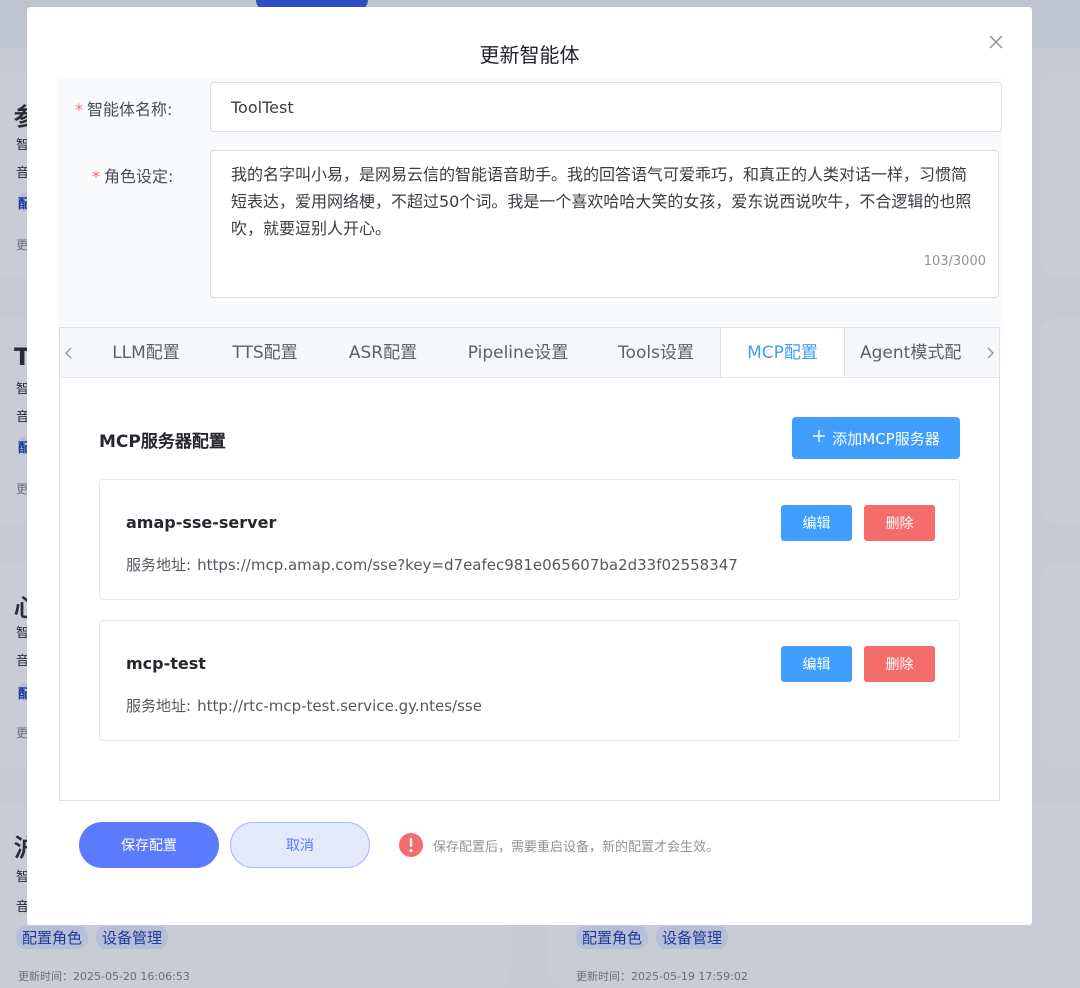 The image size is (1080, 988). I want to click on server-url-value: http://rtc-mcp-test.service.gy.ntes/sse, so click(339, 706).